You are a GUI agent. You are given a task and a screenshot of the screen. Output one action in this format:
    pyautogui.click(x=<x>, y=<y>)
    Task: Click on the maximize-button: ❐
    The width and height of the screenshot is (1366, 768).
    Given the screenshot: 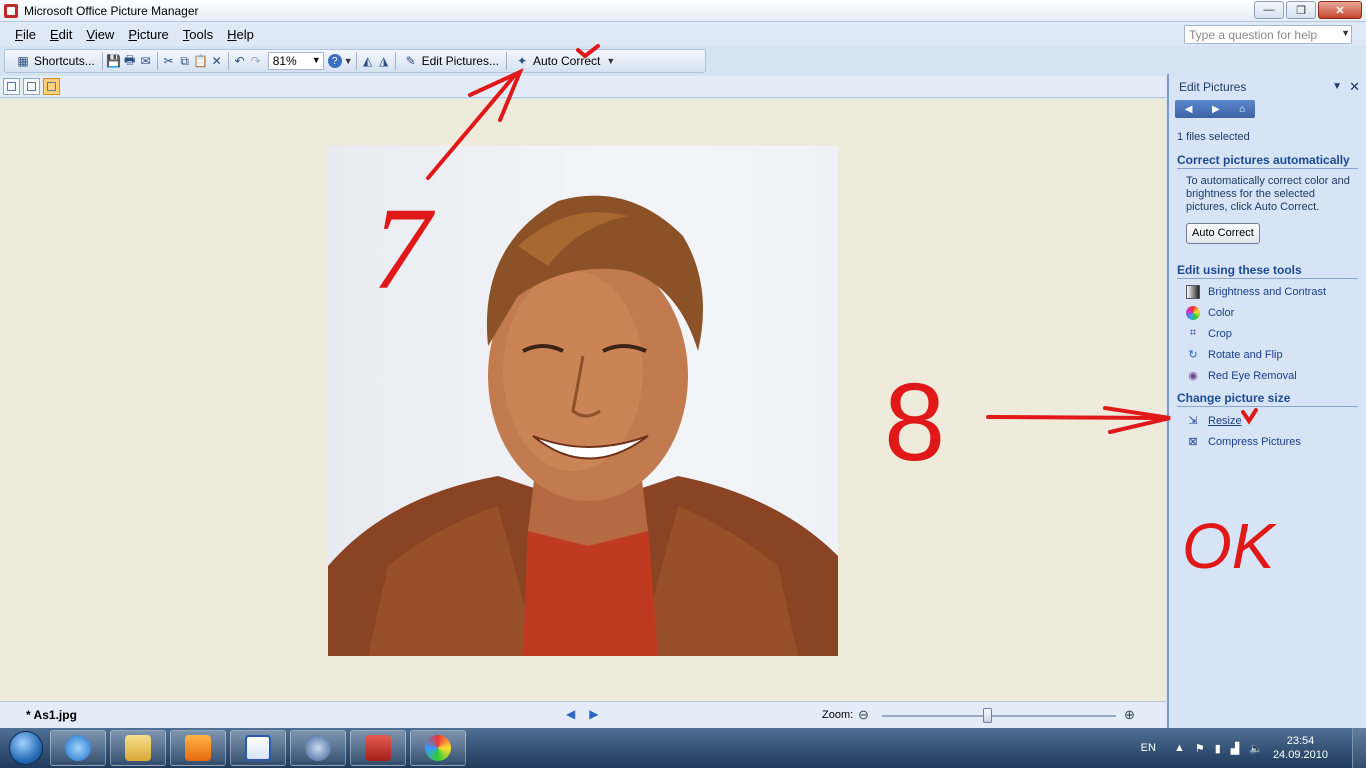 What is the action you would take?
    pyautogui.click(x=1301, y=10)
    